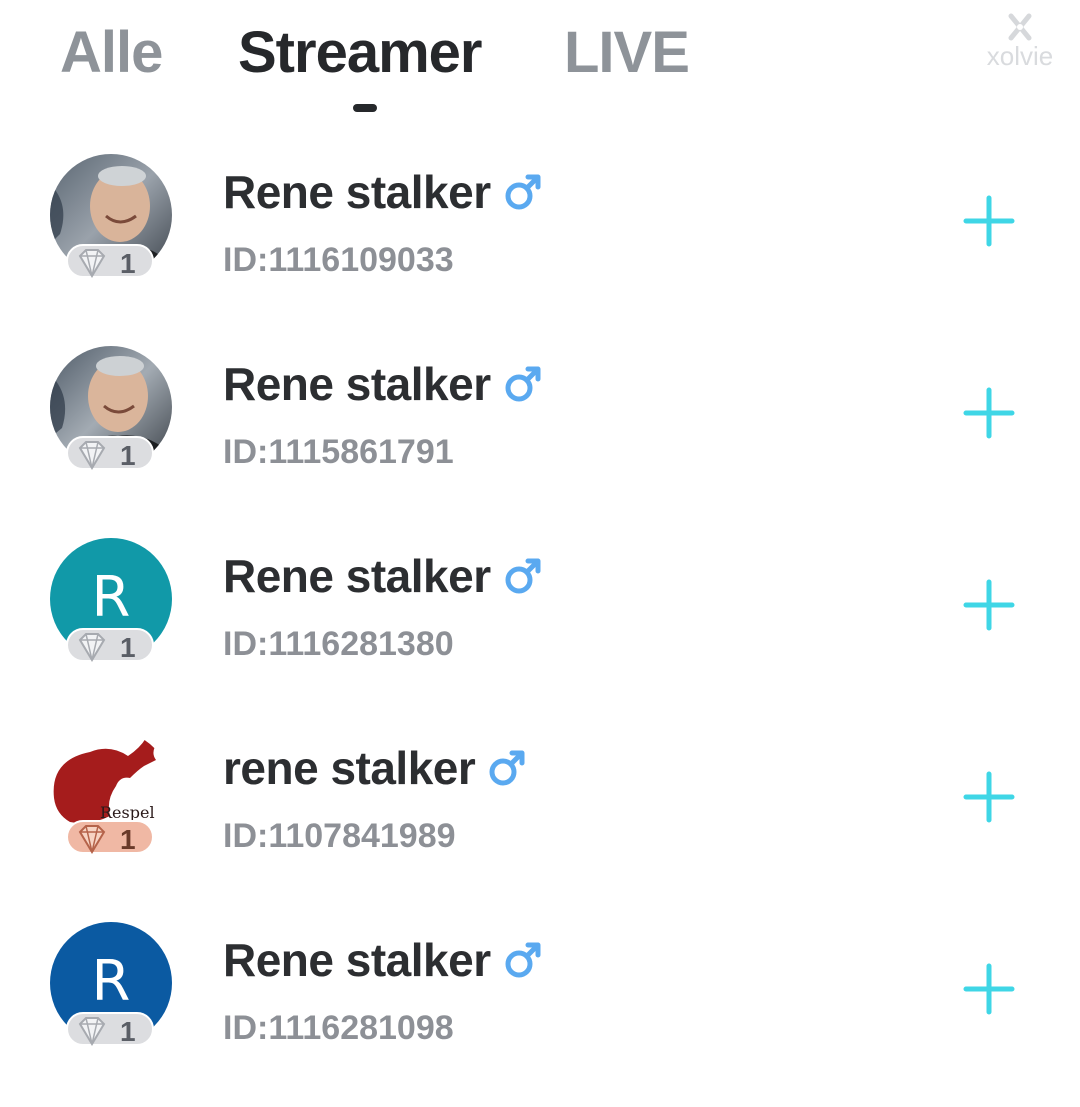 Image resolution: width=1080 pixels, height=1107 pixels. I want to click on tab-alle: Alle, so click(111, 53).